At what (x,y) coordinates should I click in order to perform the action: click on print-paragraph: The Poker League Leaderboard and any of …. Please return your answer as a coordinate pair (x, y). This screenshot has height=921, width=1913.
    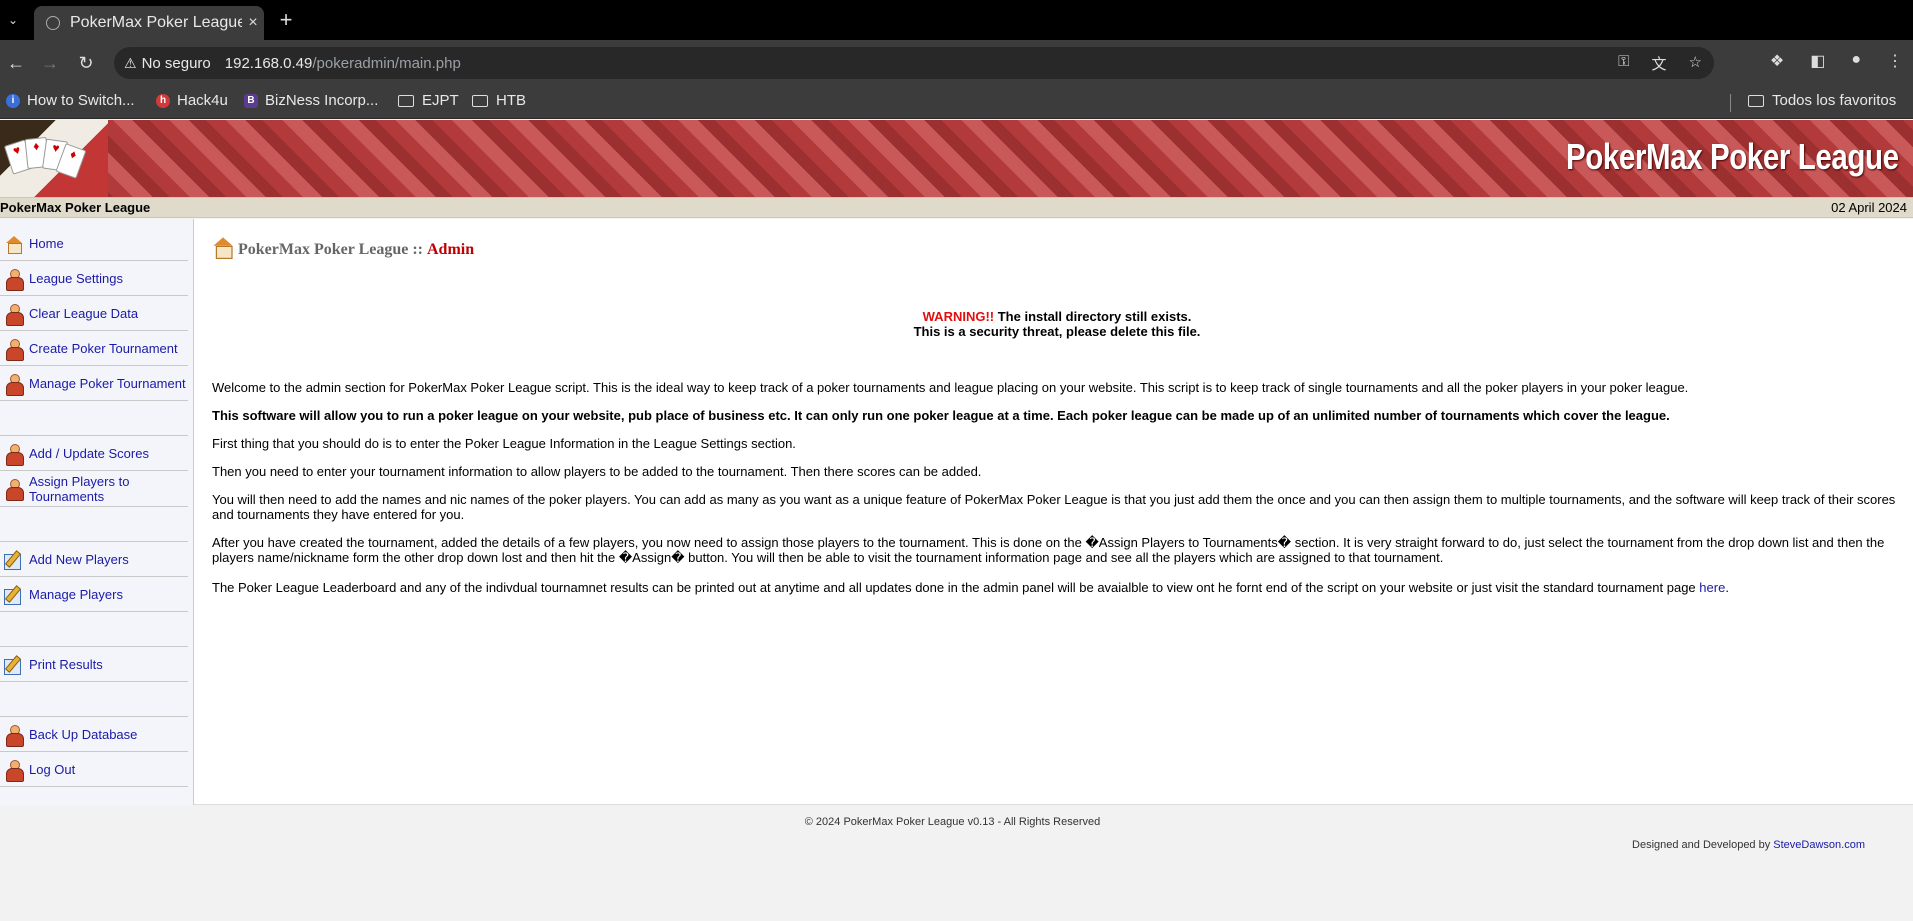
    Looking at the image, I should click on (1057, 587).